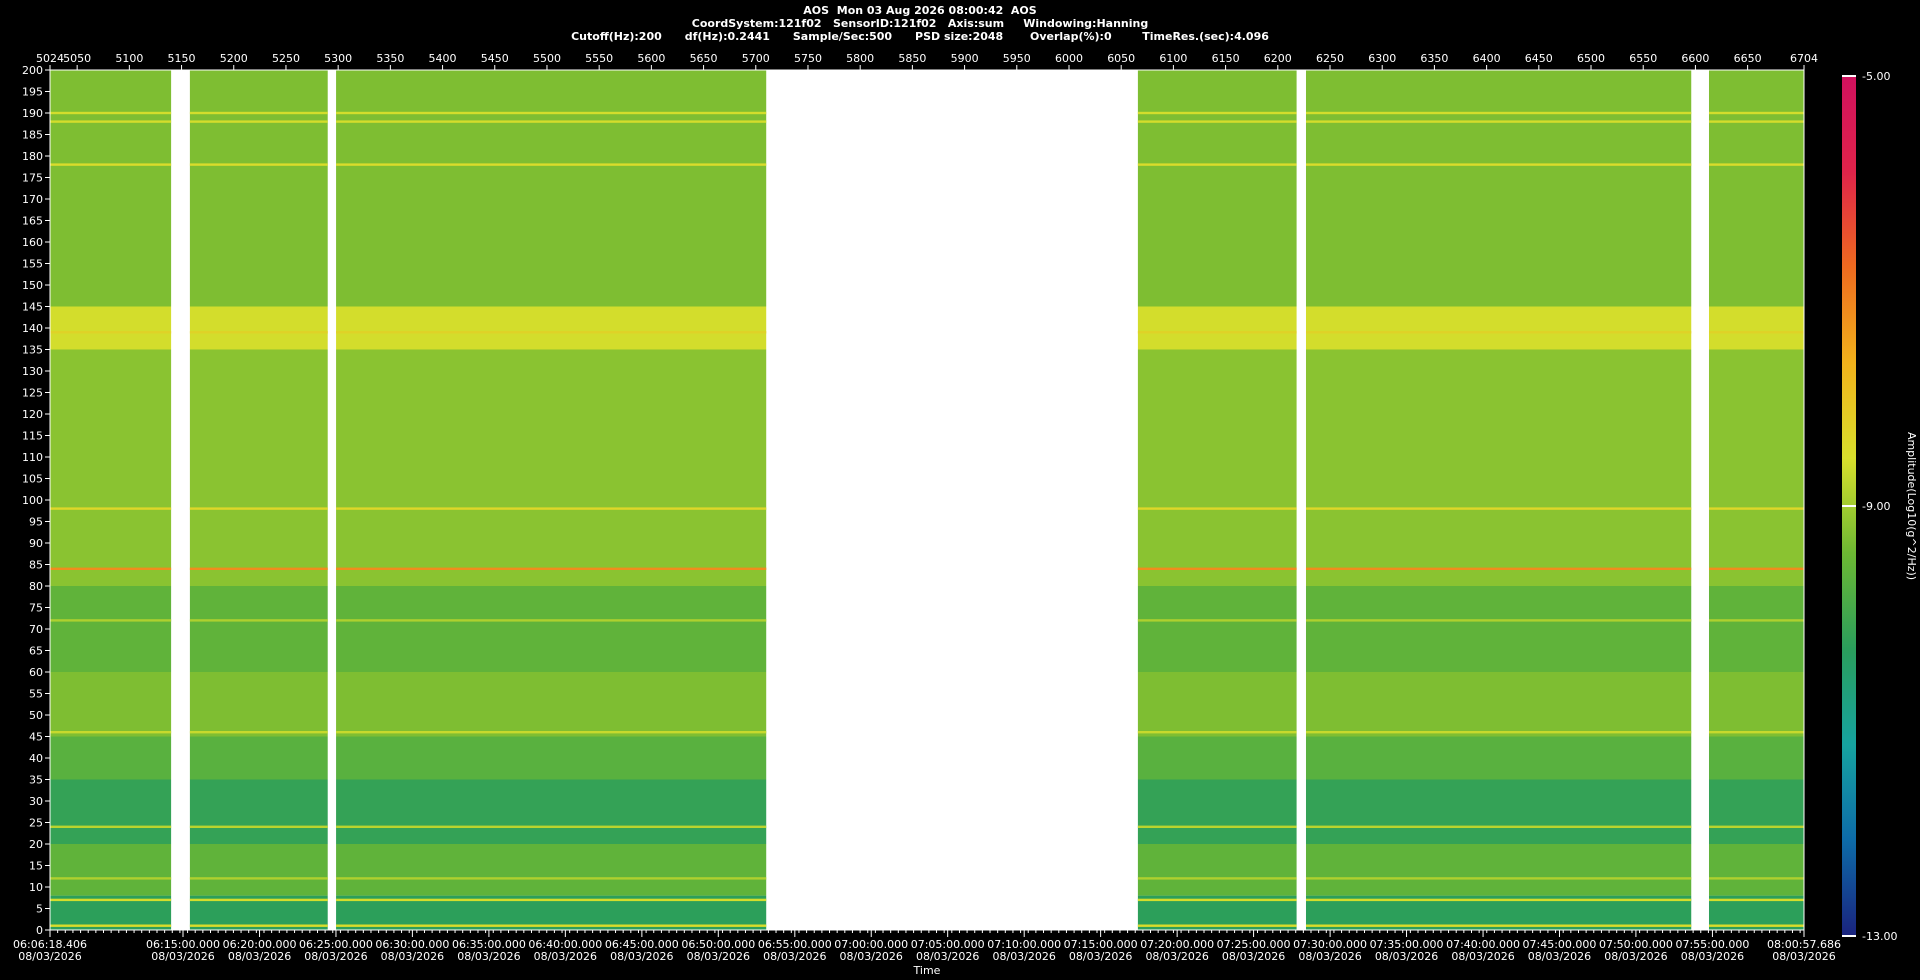  What do you see at coordinates (704, 58) in the screenshot?
I see `x-top-tick-label: 5650` at bounding box center [704, 58].